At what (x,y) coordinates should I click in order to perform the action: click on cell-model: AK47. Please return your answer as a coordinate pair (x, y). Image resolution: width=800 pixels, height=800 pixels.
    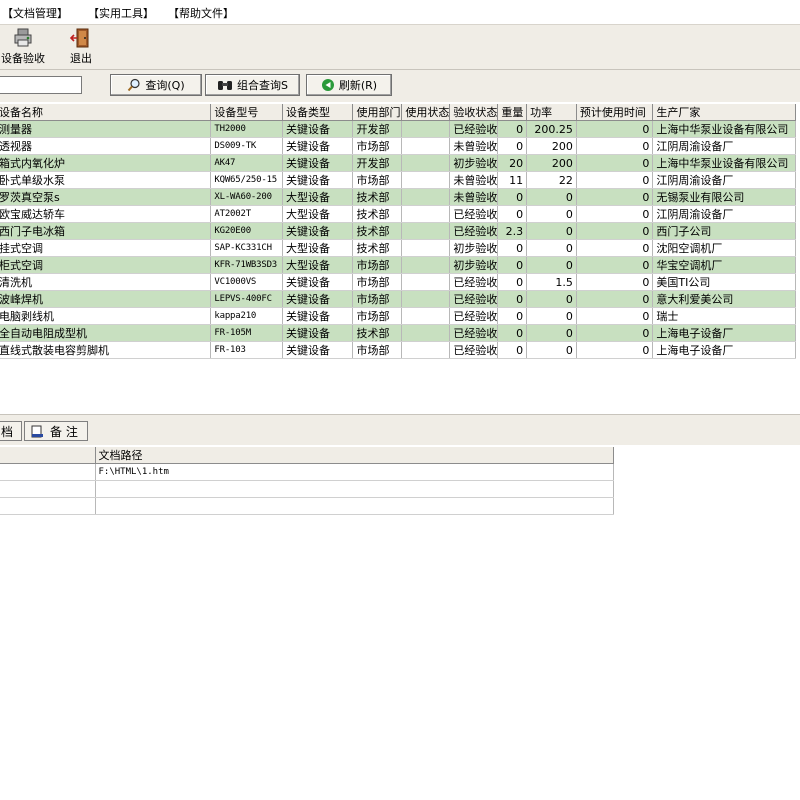
    Looking at the image, I should click on (247, 163).